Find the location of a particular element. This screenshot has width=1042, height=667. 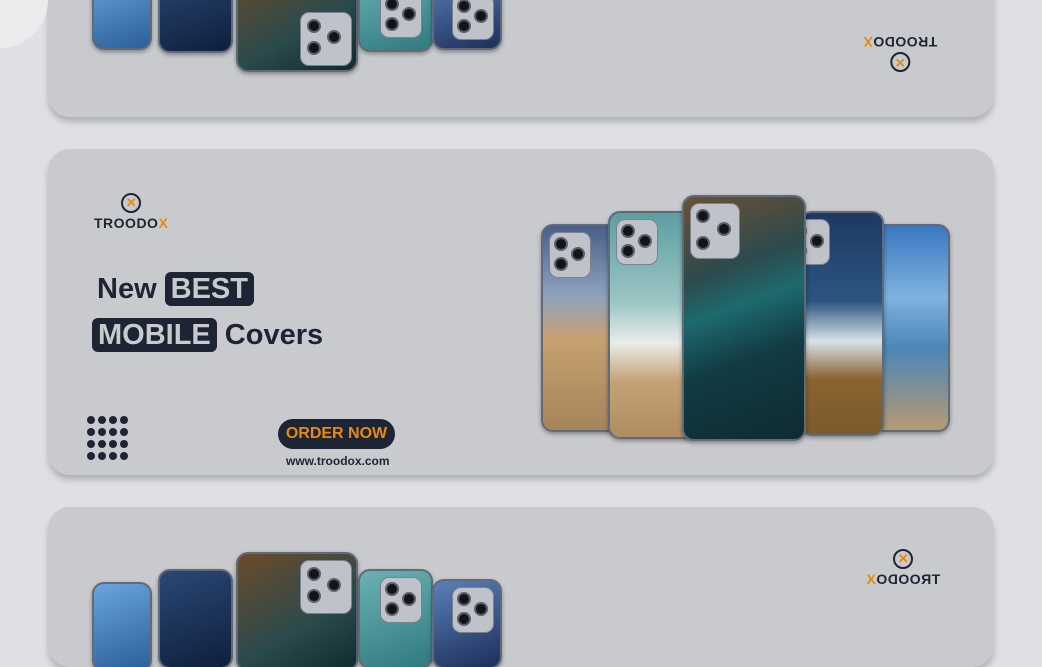

window-corner is located at coordinates (24, 24).